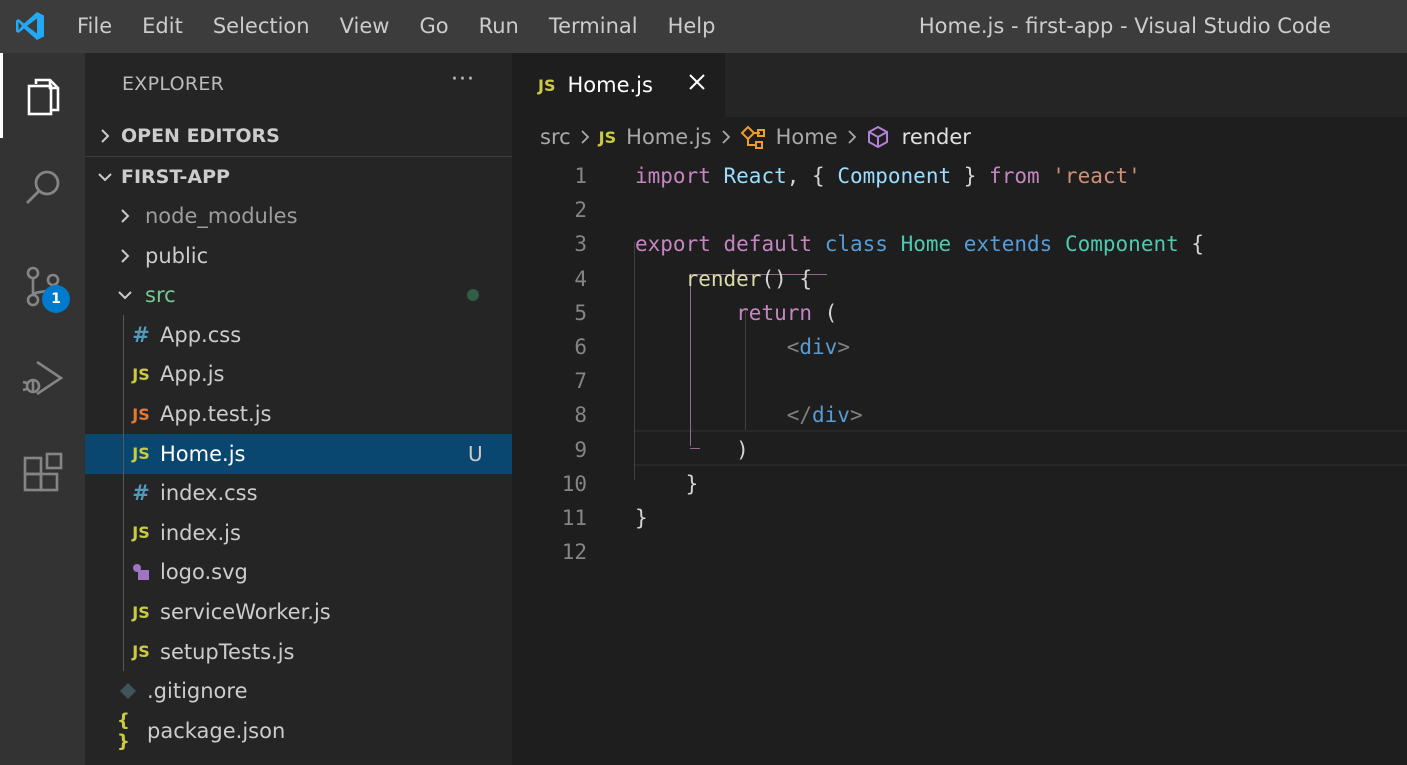 The width and height of the screenshot is (1407, 765). I want to click on code-token: (, so click(825, 312).